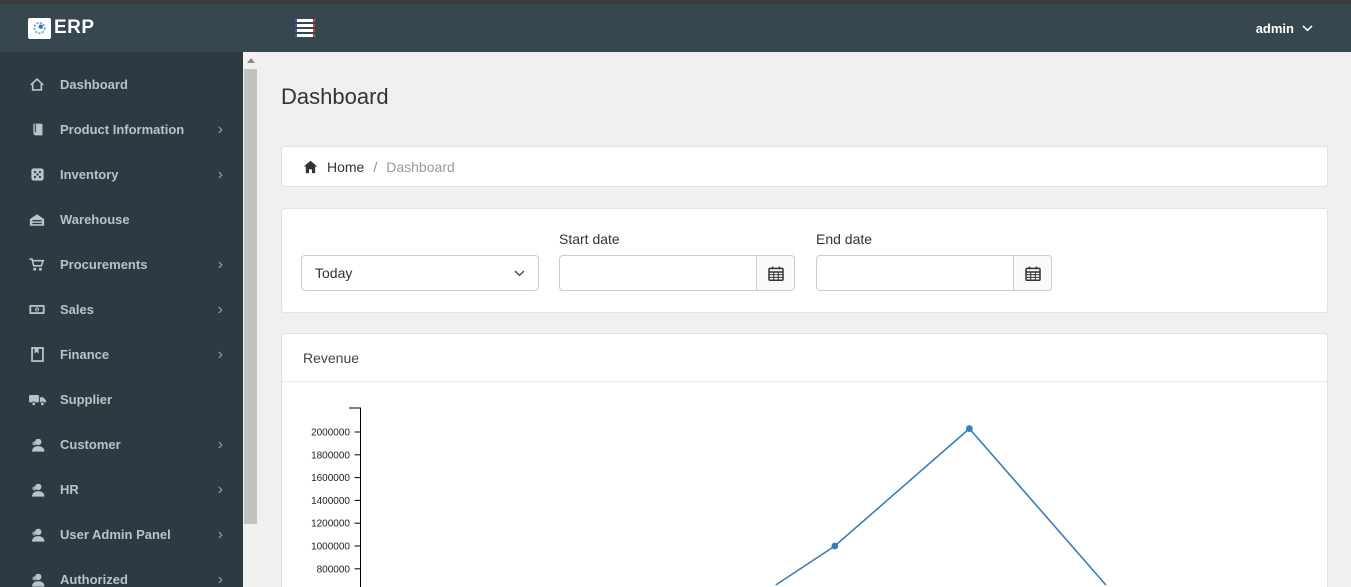 The width and height of the screenshot is (1351, 587). Describe the element at coordinates (37, 399) in the screenshot. I see `truck-icon` at that location.